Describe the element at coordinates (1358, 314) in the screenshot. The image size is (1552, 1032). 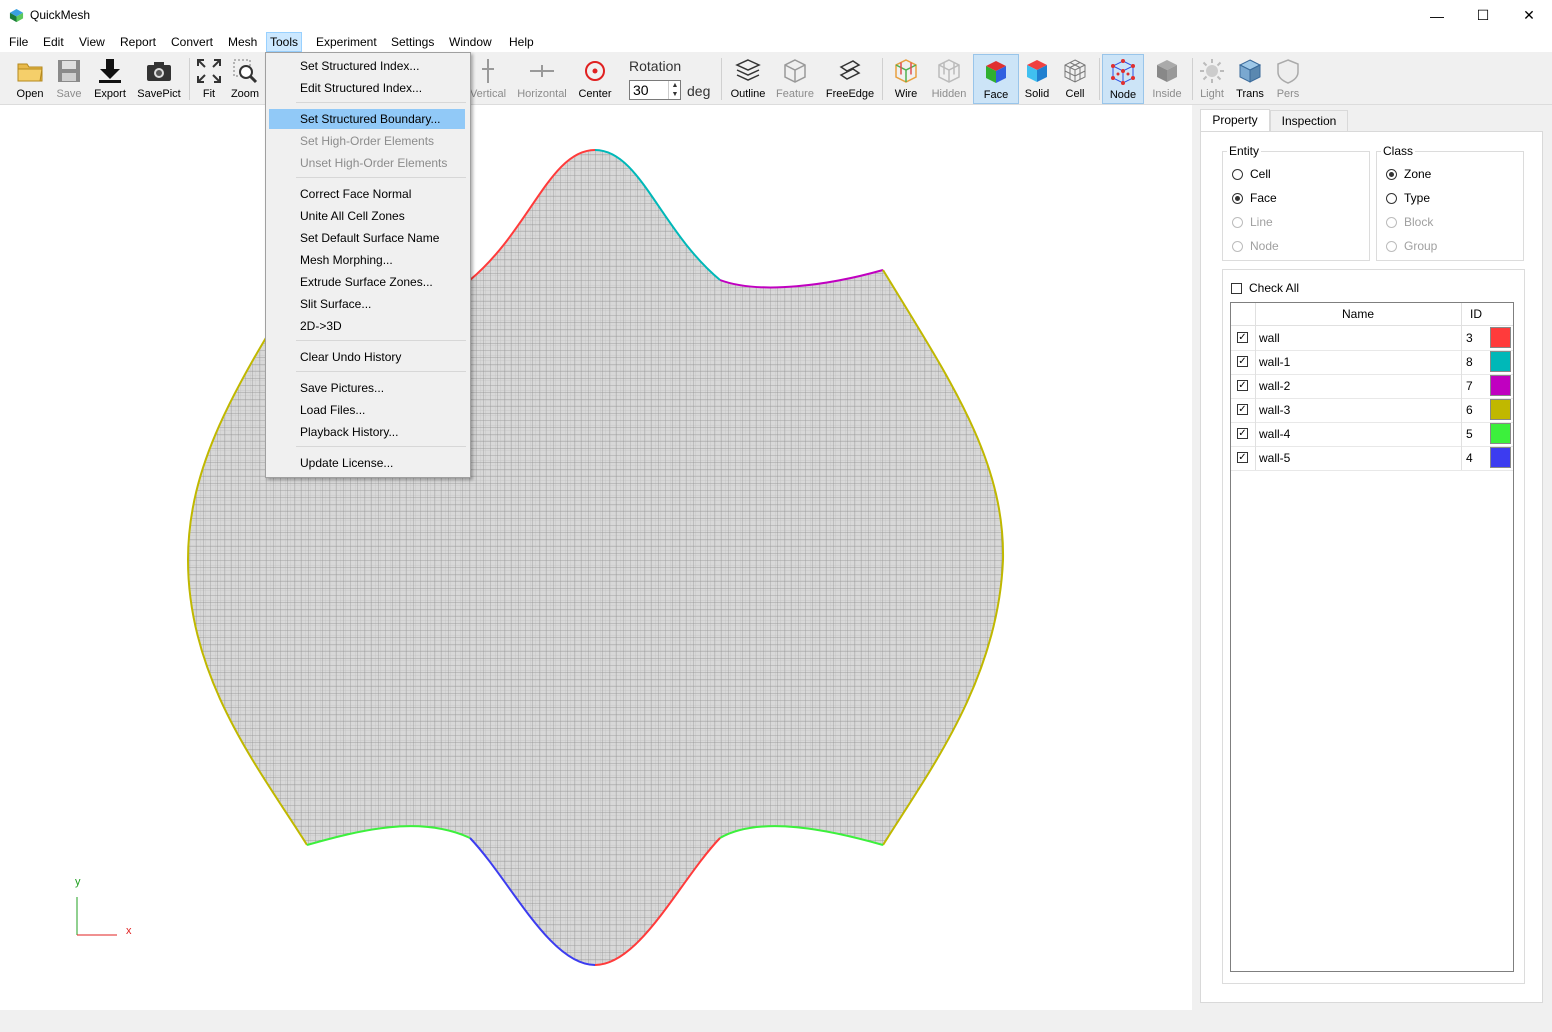
I see `column-header-name: Name` at that location.